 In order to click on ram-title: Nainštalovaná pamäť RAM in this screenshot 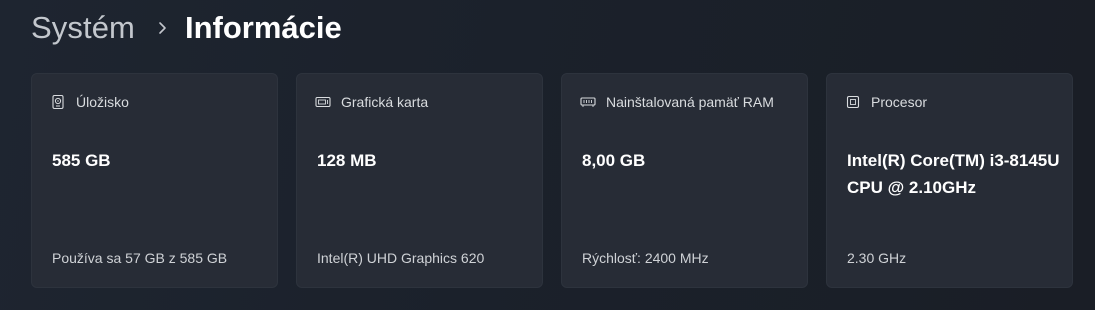, I will do `click(690, 102)`.